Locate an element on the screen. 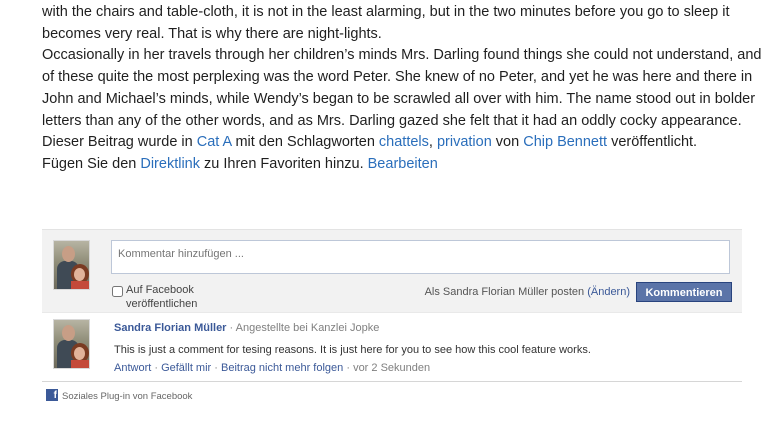 The image size is (777, 431). meta-text: von is located at coordinates (507, 142).